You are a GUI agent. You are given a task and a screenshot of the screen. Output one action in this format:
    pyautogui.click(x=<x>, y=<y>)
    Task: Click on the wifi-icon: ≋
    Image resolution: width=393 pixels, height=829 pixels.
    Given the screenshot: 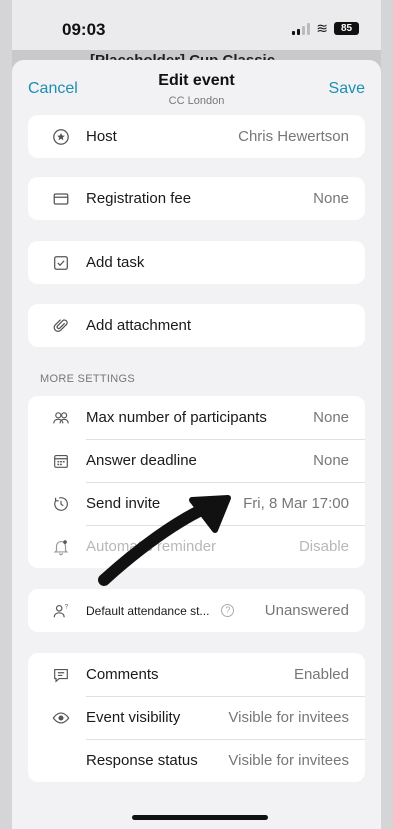 What is the action you would take?
    pyautogui.click(x=322, y=28)
    